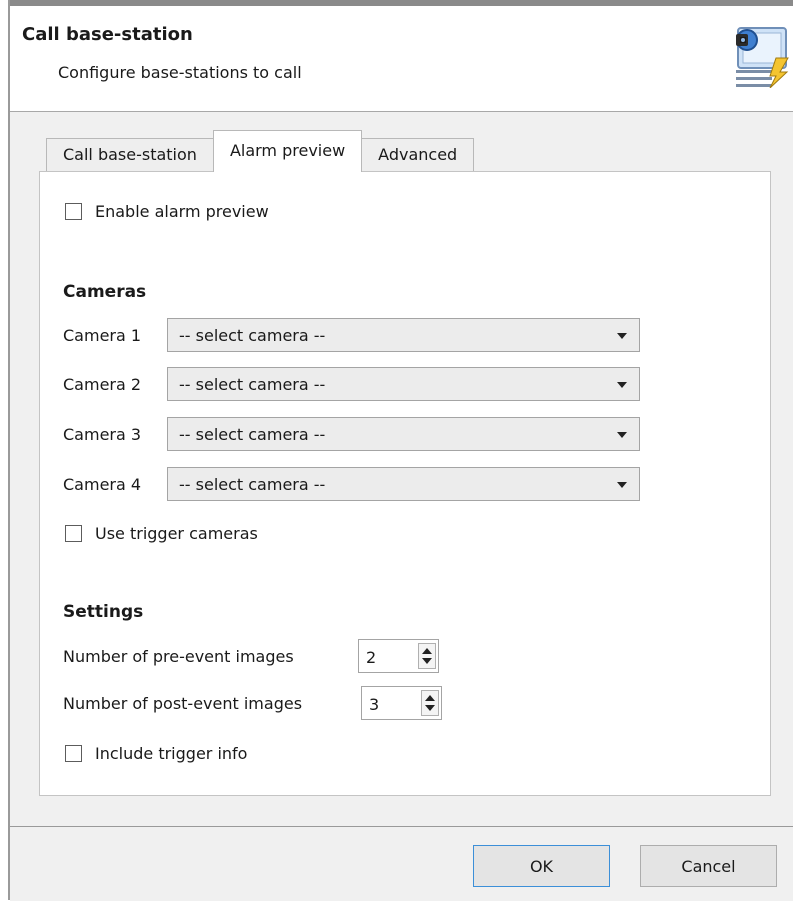 The height and width of the screenshot is (901, 793). I want to click on tab-advanced: Advanced, so click(418, 155).